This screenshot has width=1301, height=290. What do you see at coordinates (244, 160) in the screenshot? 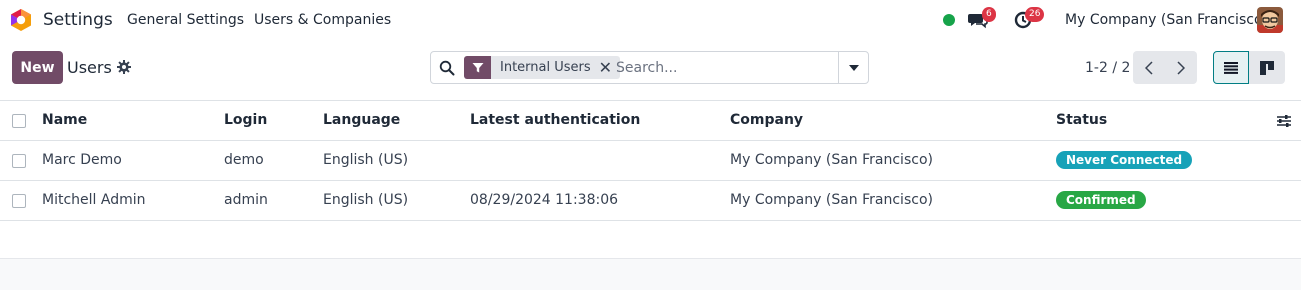
I see `cell-login: demo` at bounding box center [244, 160].